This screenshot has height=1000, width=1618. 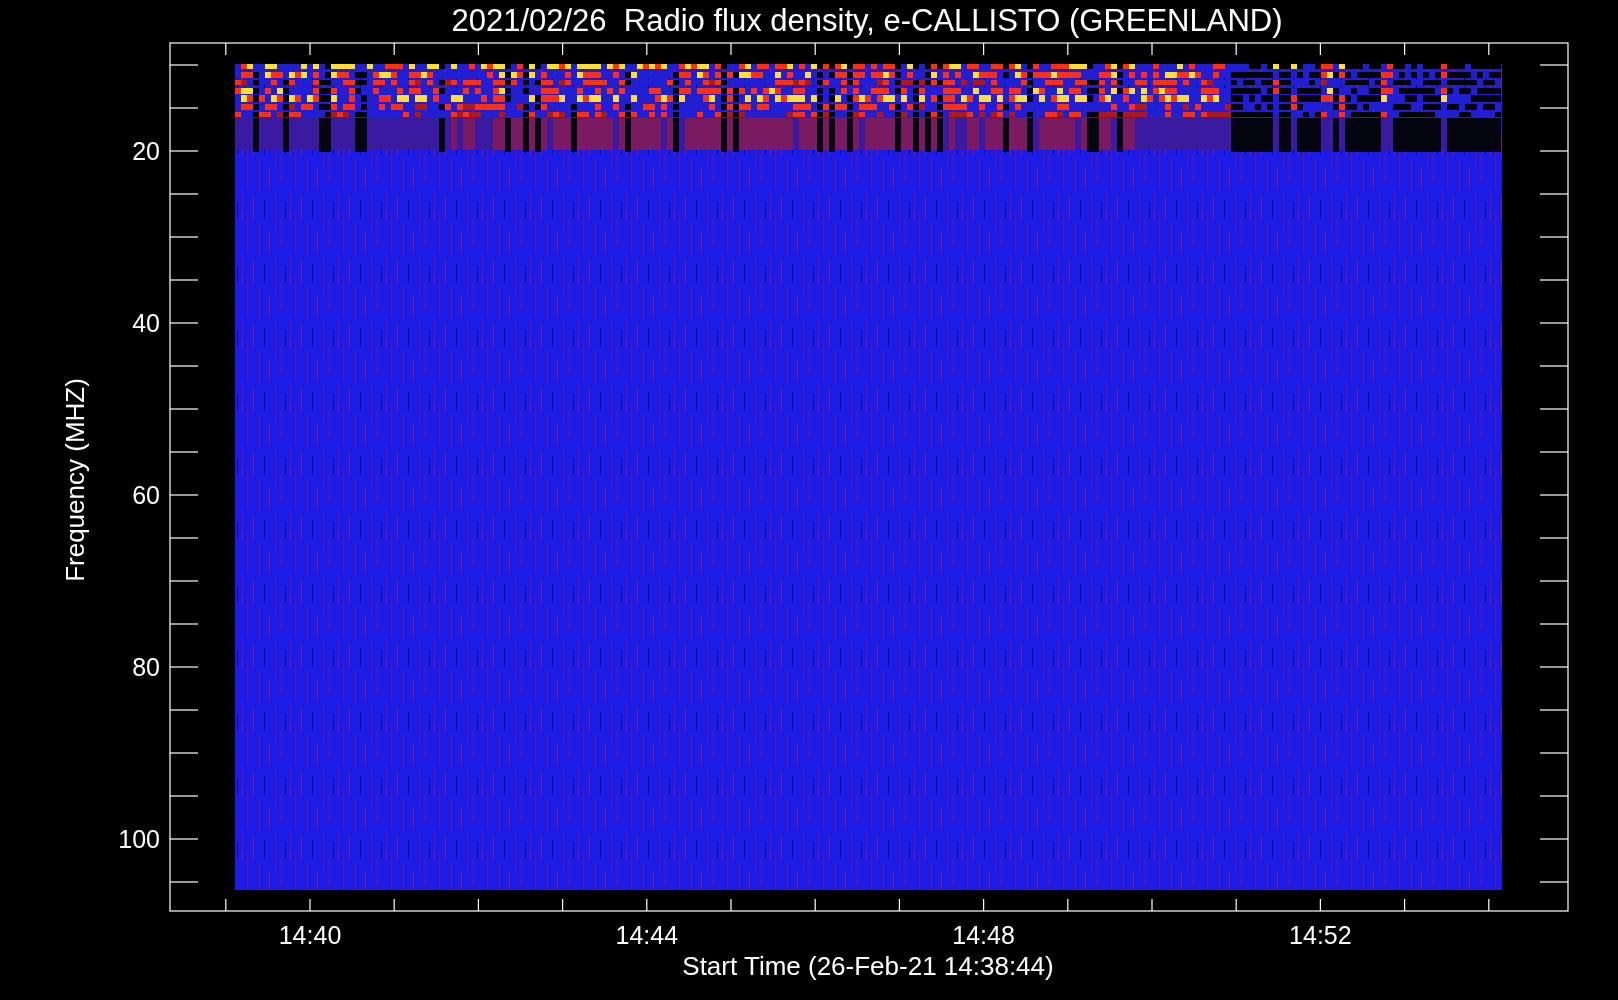 What do you see at coordinates (146, 323) in the screenshot?
I see `y-tick-label: 40` at bounding box center [146, 323].